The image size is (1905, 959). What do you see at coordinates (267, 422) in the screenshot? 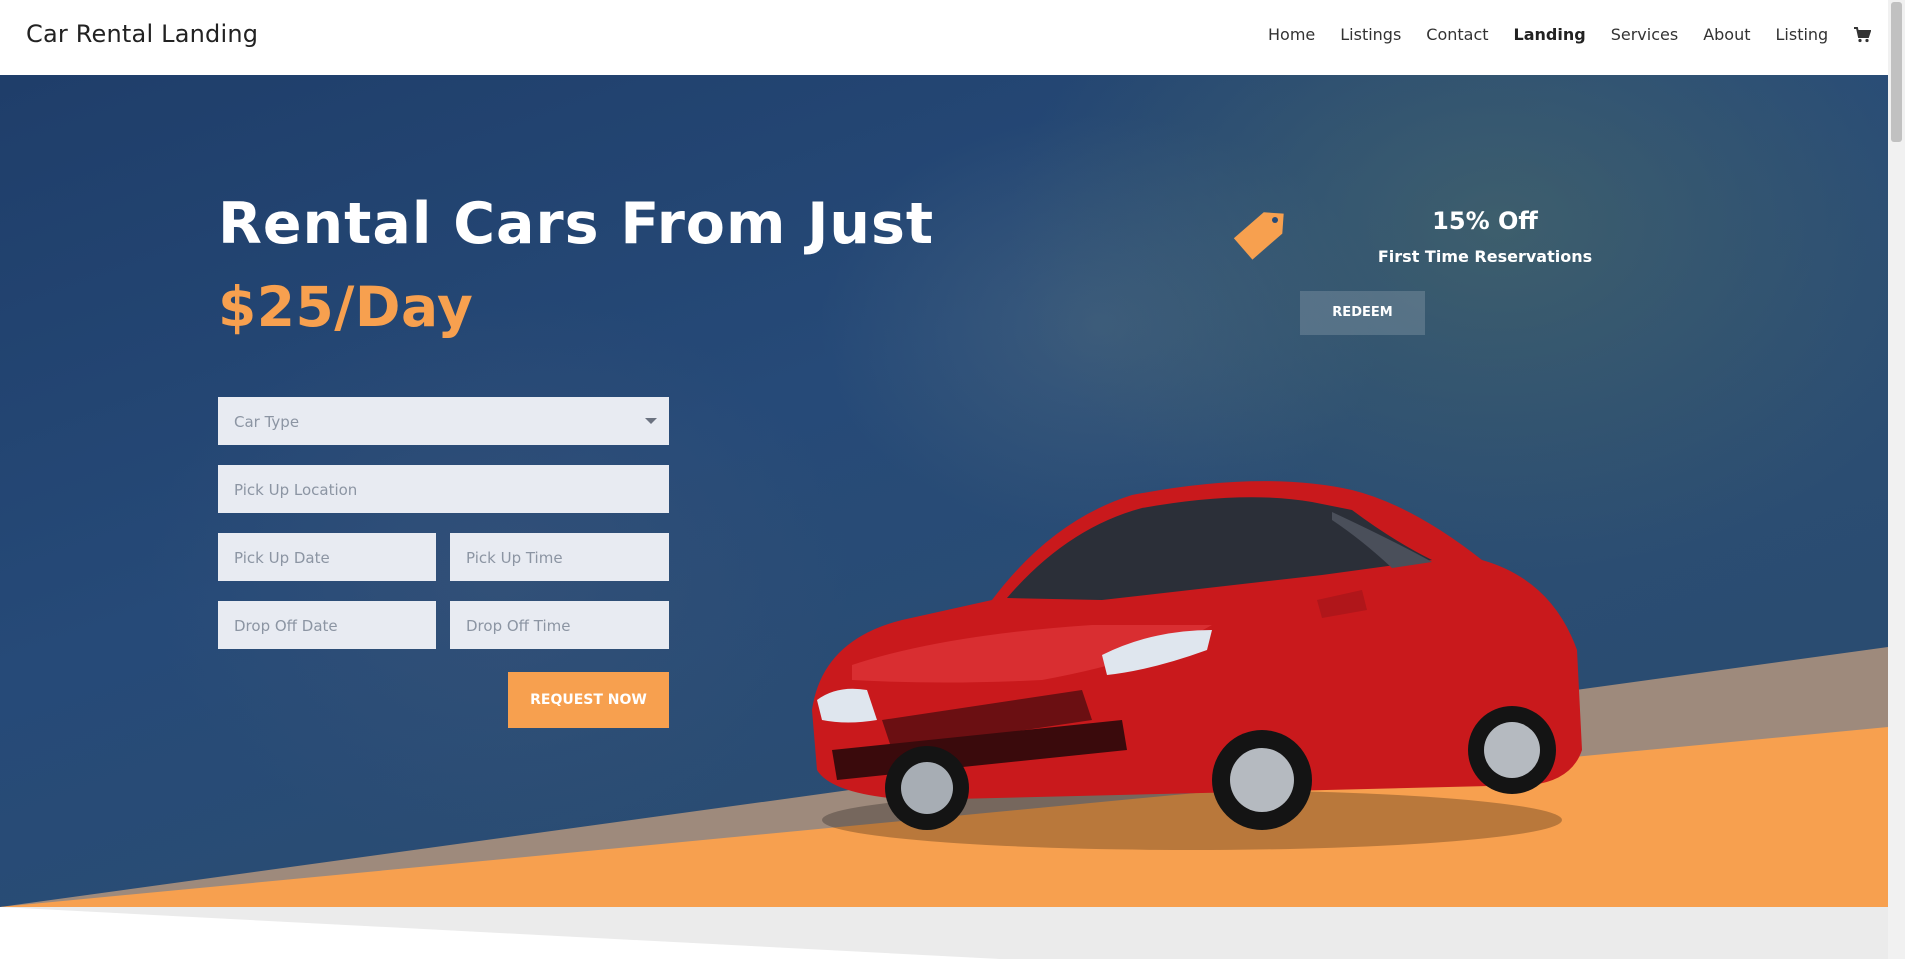
I see `car-type-placeholder: Car Type` at bounding box center [267, 422].